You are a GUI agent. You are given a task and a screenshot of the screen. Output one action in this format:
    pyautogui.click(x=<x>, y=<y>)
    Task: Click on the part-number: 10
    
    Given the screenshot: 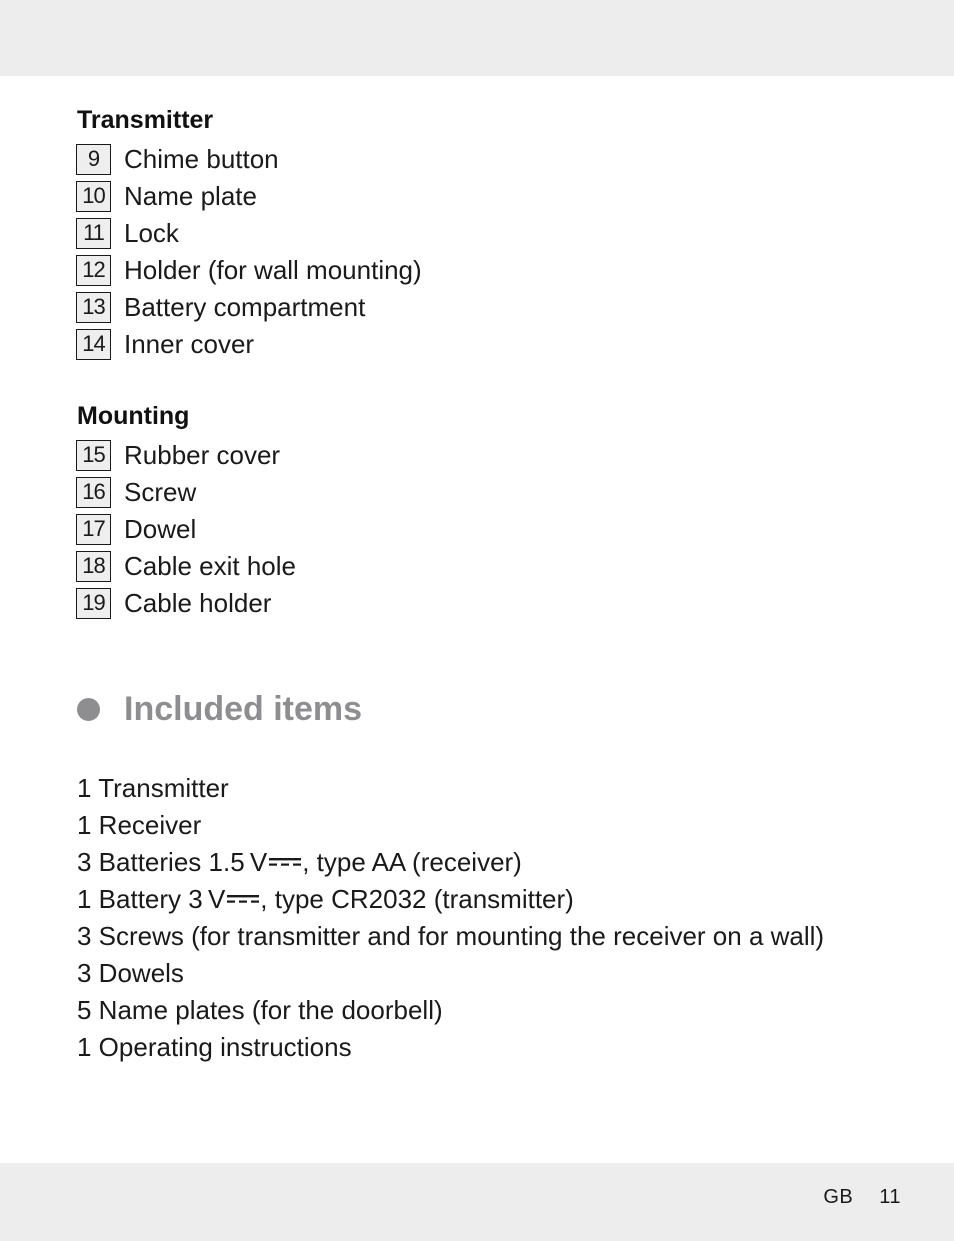 What is the action you would take?
    pyautogui.click(x=93, y=196)
    